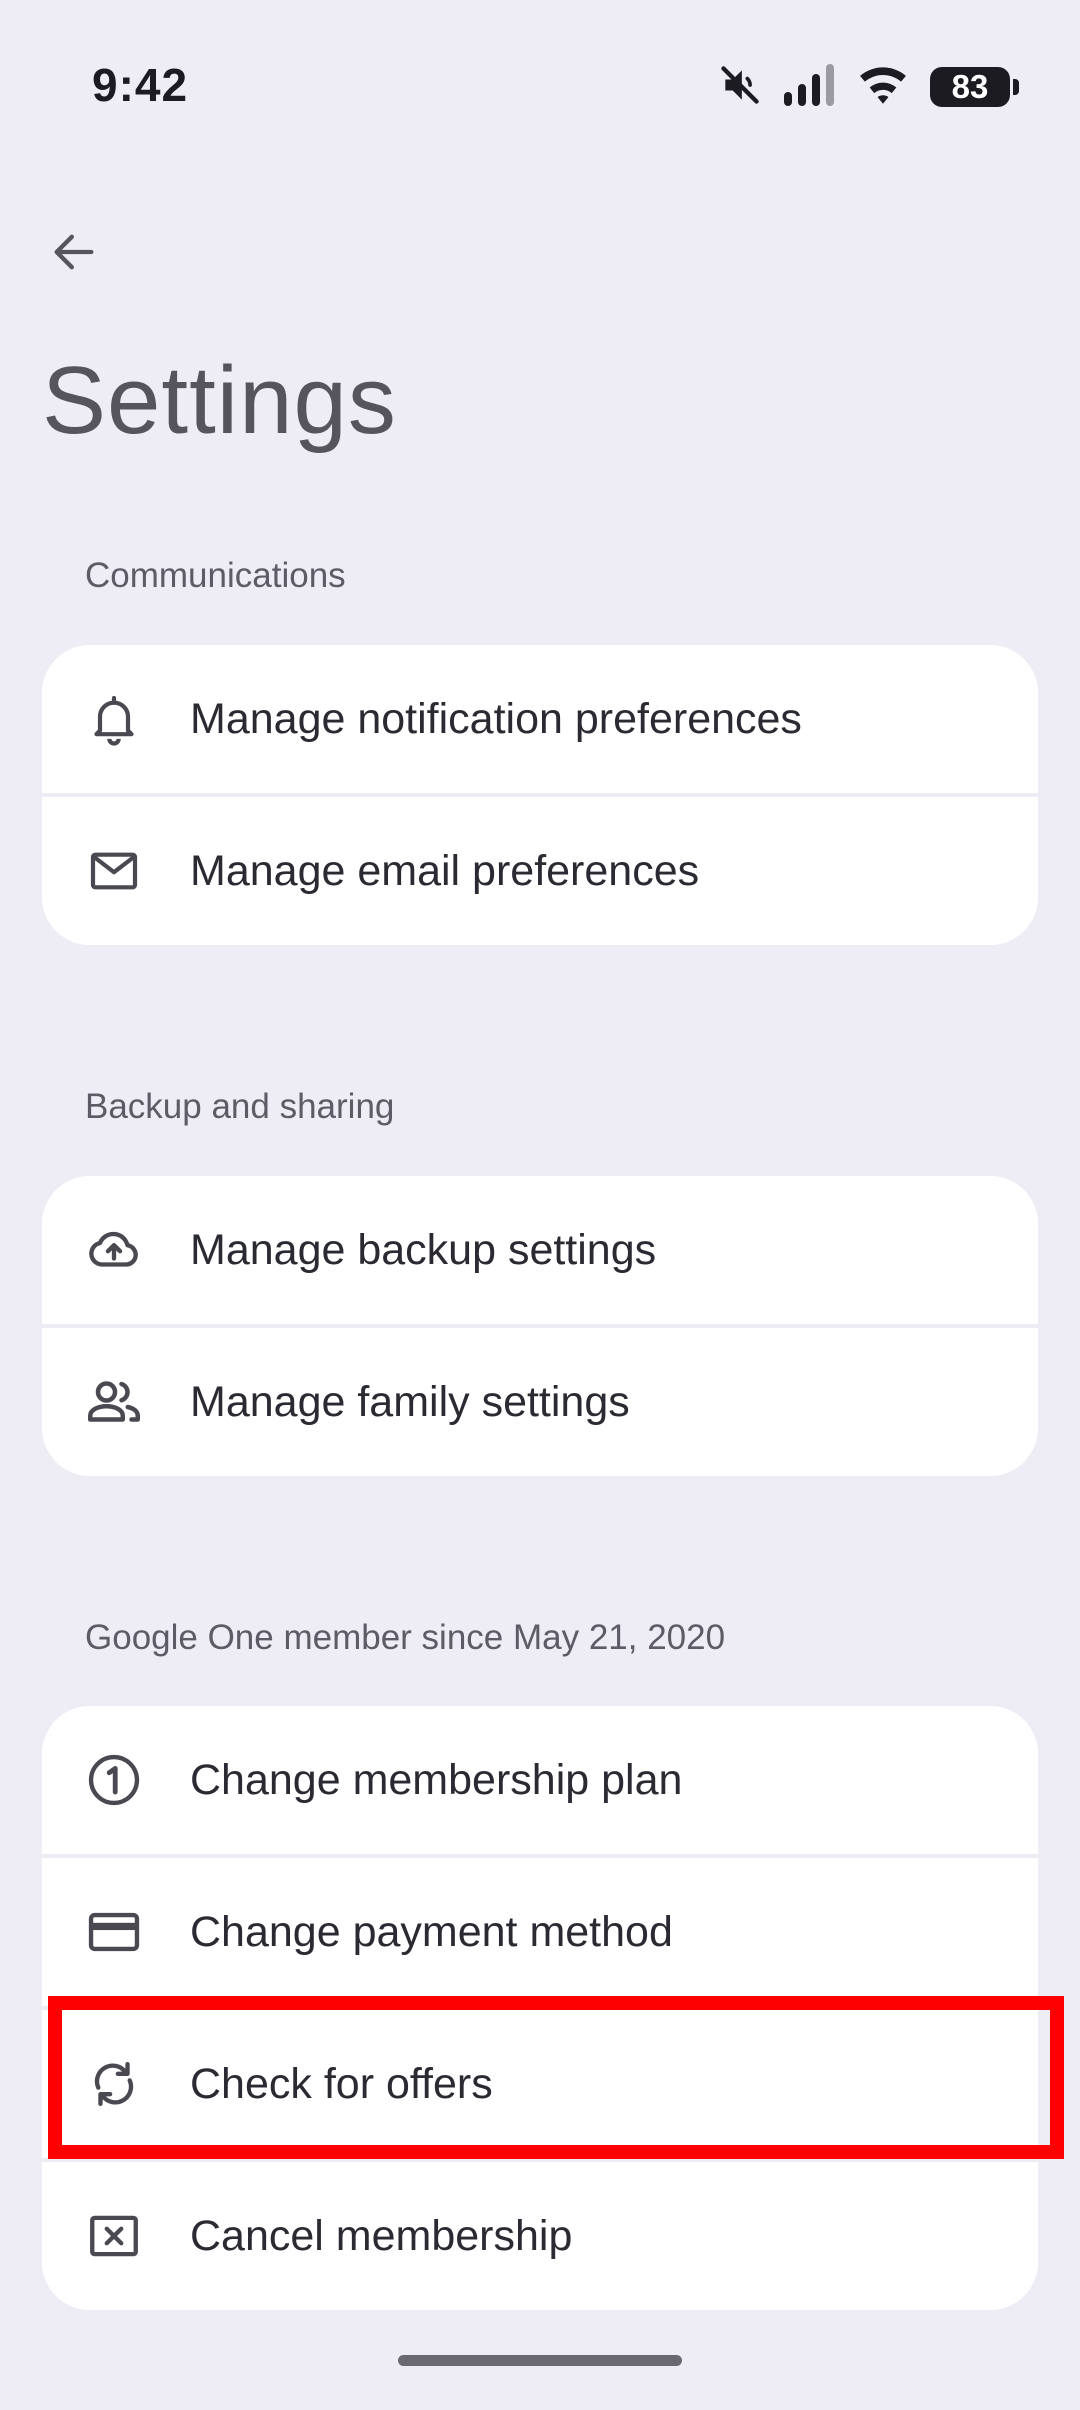 The width and height of the screenshot is (1080, 2410). What do you see at coordinates (810, 87) in the screenshot?
I see `signal-icon` at bounding box center [810, 87].